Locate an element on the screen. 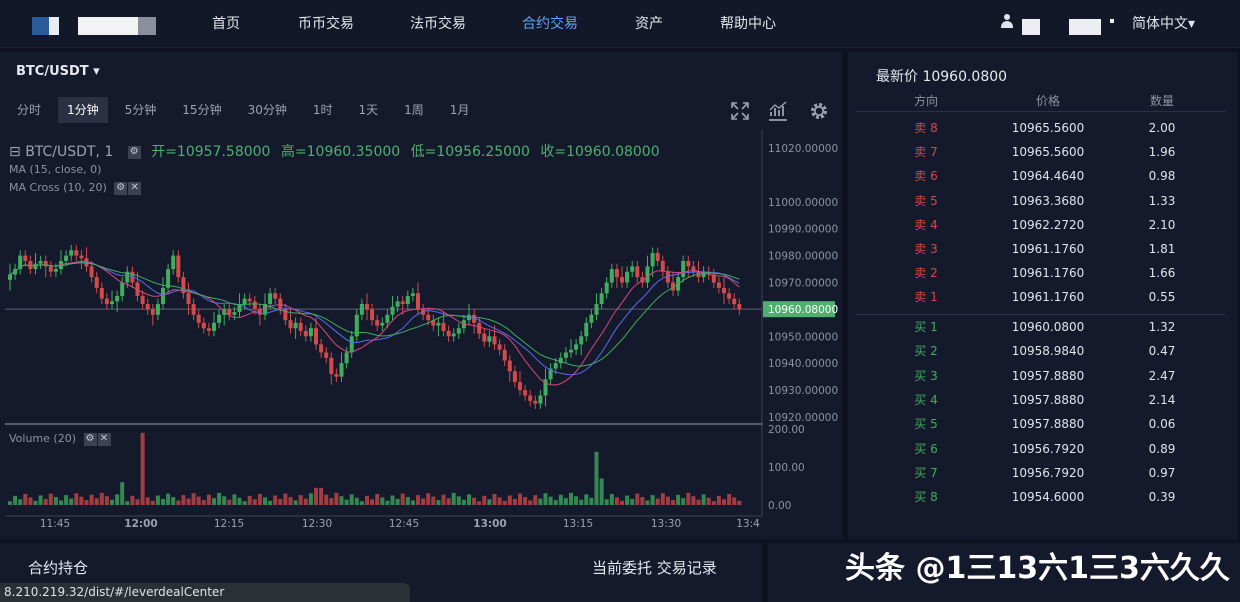 Image resolution: width=1240 pixels, height=602 pixels. bid-row: 买 2 10958.9840 0.47 is located at coordinates (1041, 351).